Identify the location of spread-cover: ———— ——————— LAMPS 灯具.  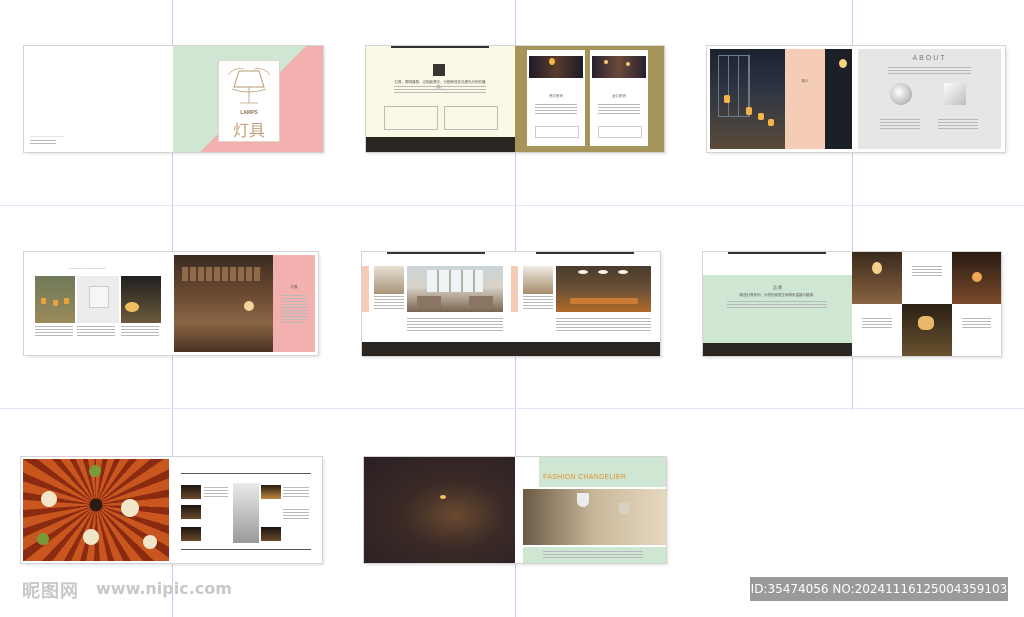
(173, 99).